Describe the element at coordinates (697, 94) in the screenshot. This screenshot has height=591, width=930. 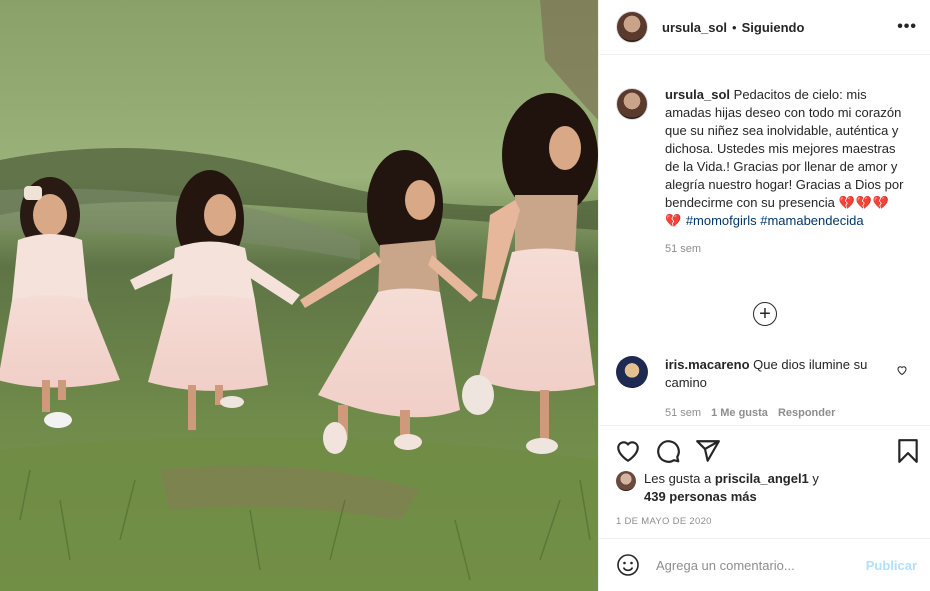
I see `caption-username: ursula_sol` at that location.